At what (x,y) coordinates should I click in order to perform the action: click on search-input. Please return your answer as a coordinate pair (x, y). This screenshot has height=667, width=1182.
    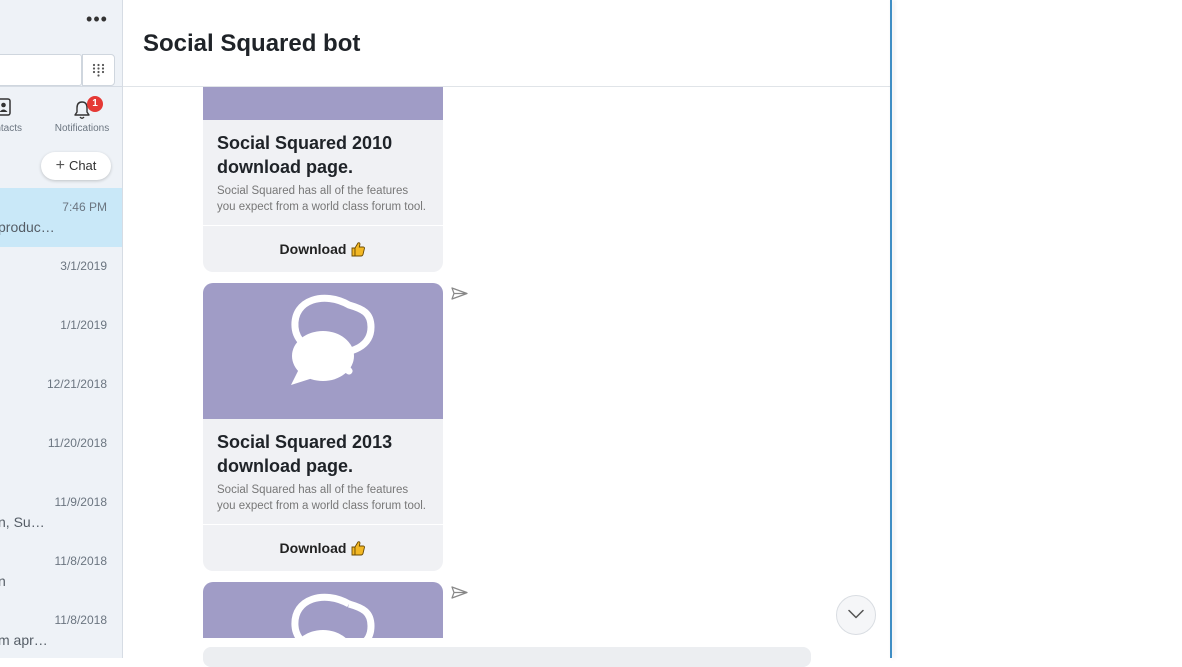
    Looking at the image, I should click on (41, 70).